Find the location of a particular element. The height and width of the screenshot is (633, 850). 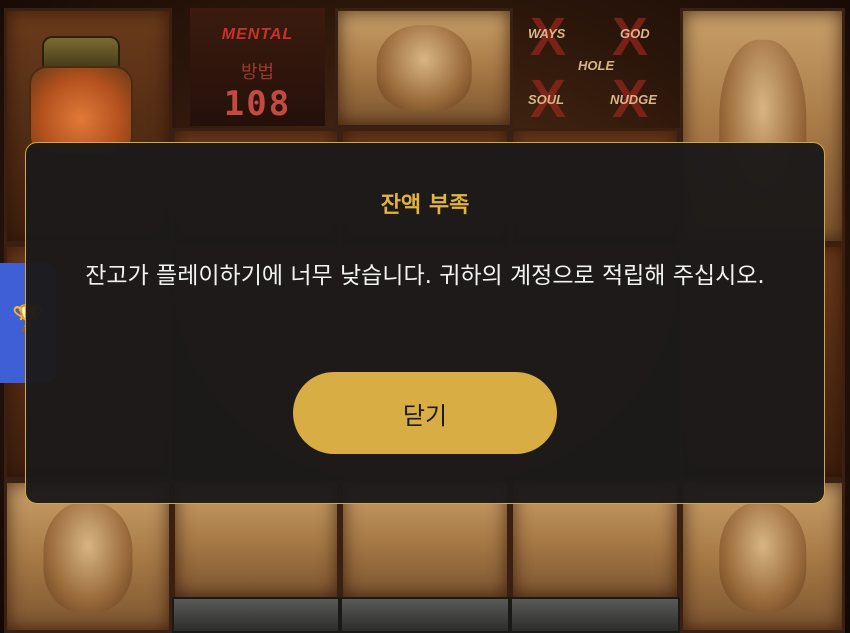

mental-logo-title: MENTAL is located at coordinates (257, 34).